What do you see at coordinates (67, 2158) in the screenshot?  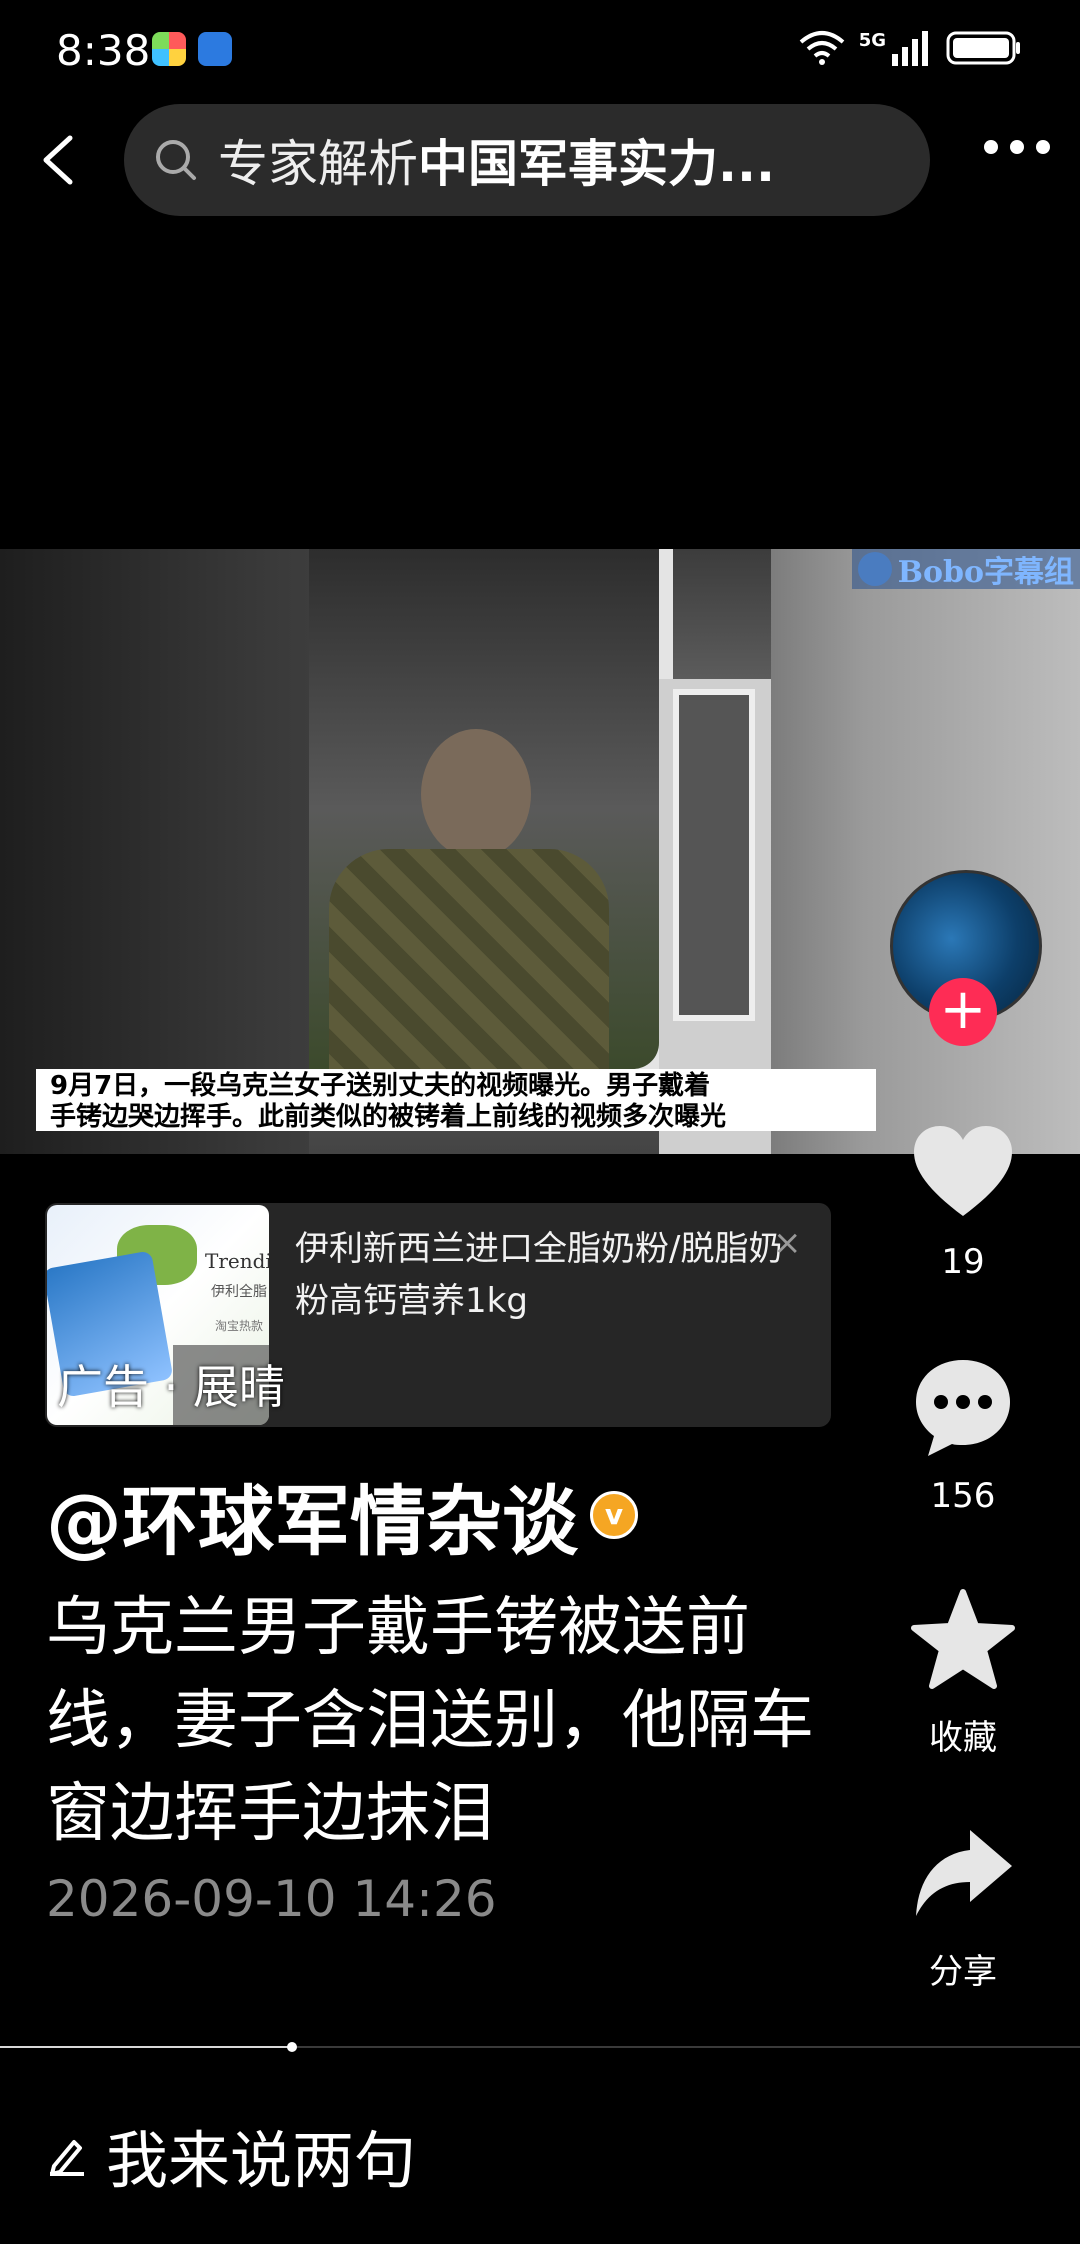 I see `pencil-icon` at bounding box center [67, 2158].